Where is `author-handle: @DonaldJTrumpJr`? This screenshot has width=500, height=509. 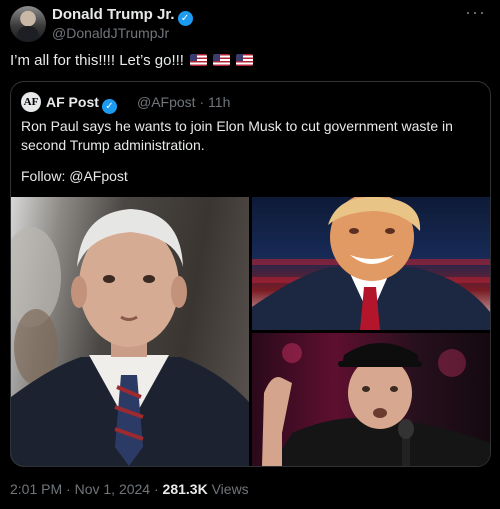
author-handle: @DonaldJTrumpJr is located at coordinates (110, 33).